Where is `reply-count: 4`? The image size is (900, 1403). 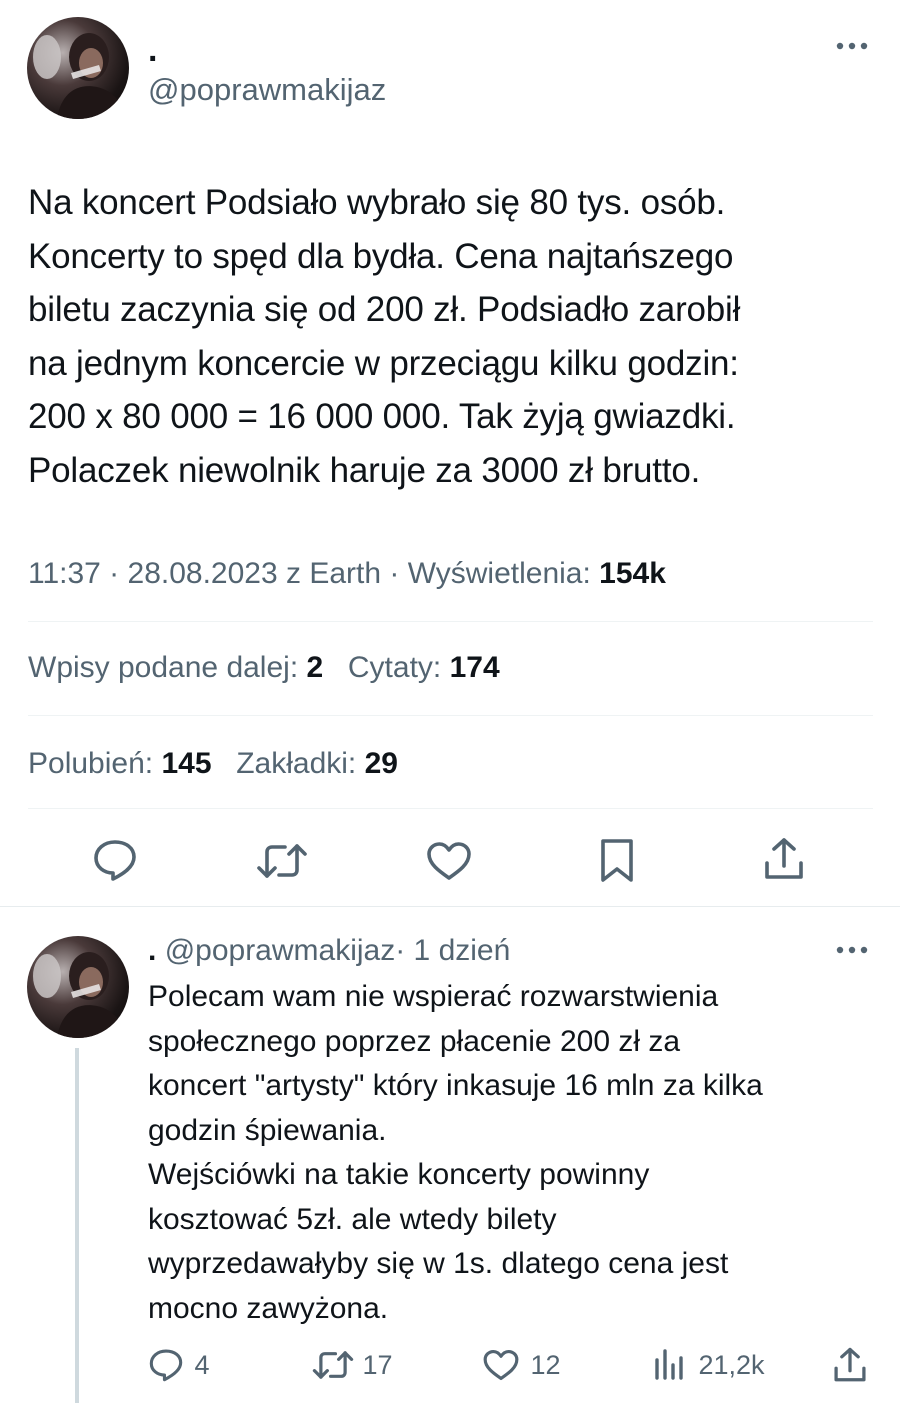 reply-count: 4 is located at coordinates (202, 1364).